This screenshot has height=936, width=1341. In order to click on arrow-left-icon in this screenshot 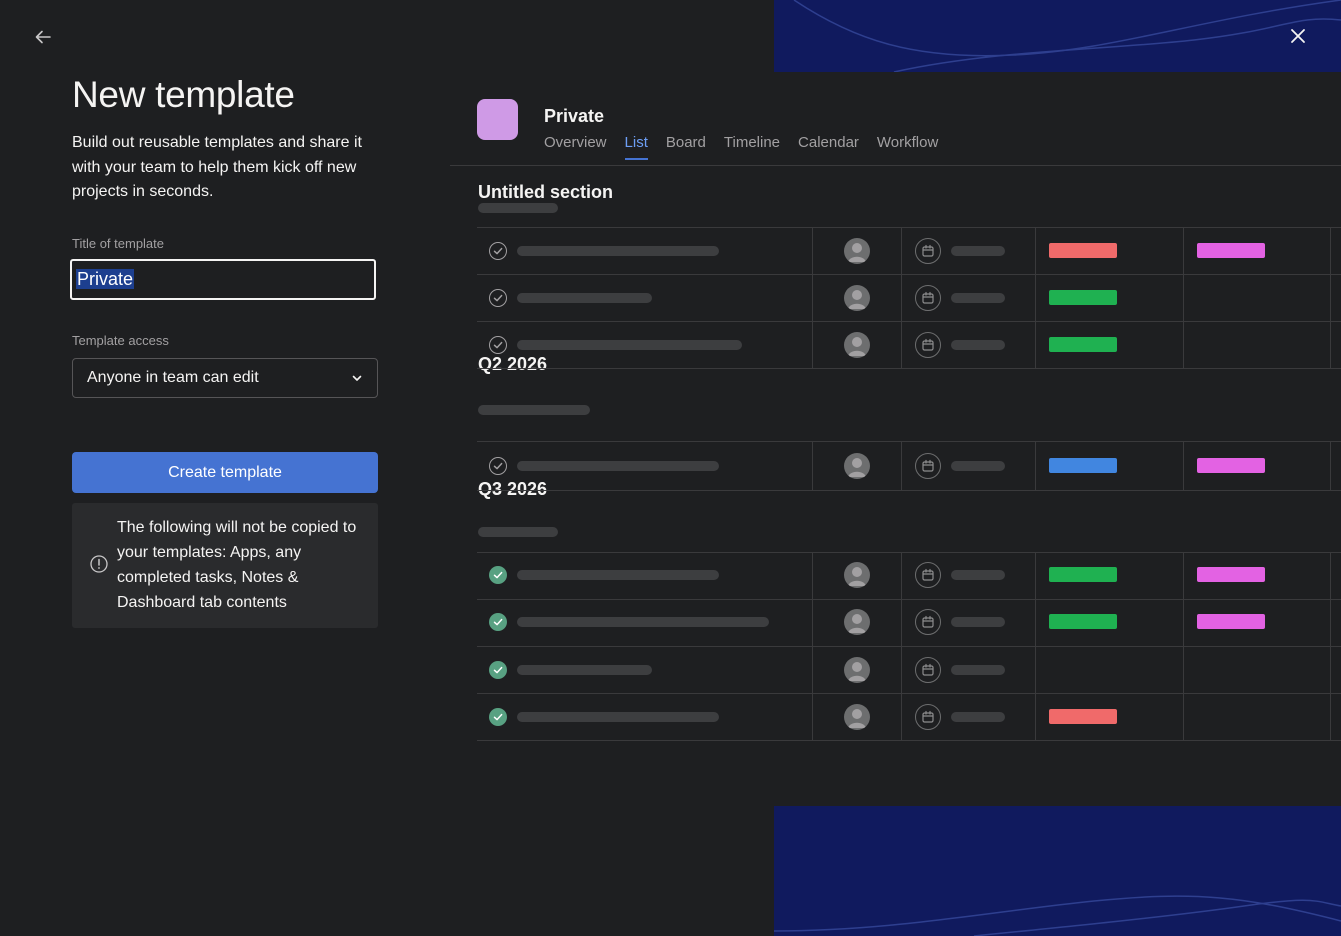, I will do `click(43, 37)`.